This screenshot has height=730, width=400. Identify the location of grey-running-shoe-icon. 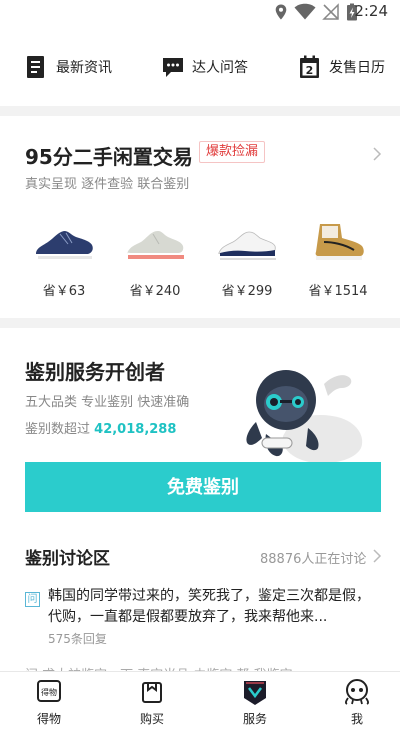
(155, 245).